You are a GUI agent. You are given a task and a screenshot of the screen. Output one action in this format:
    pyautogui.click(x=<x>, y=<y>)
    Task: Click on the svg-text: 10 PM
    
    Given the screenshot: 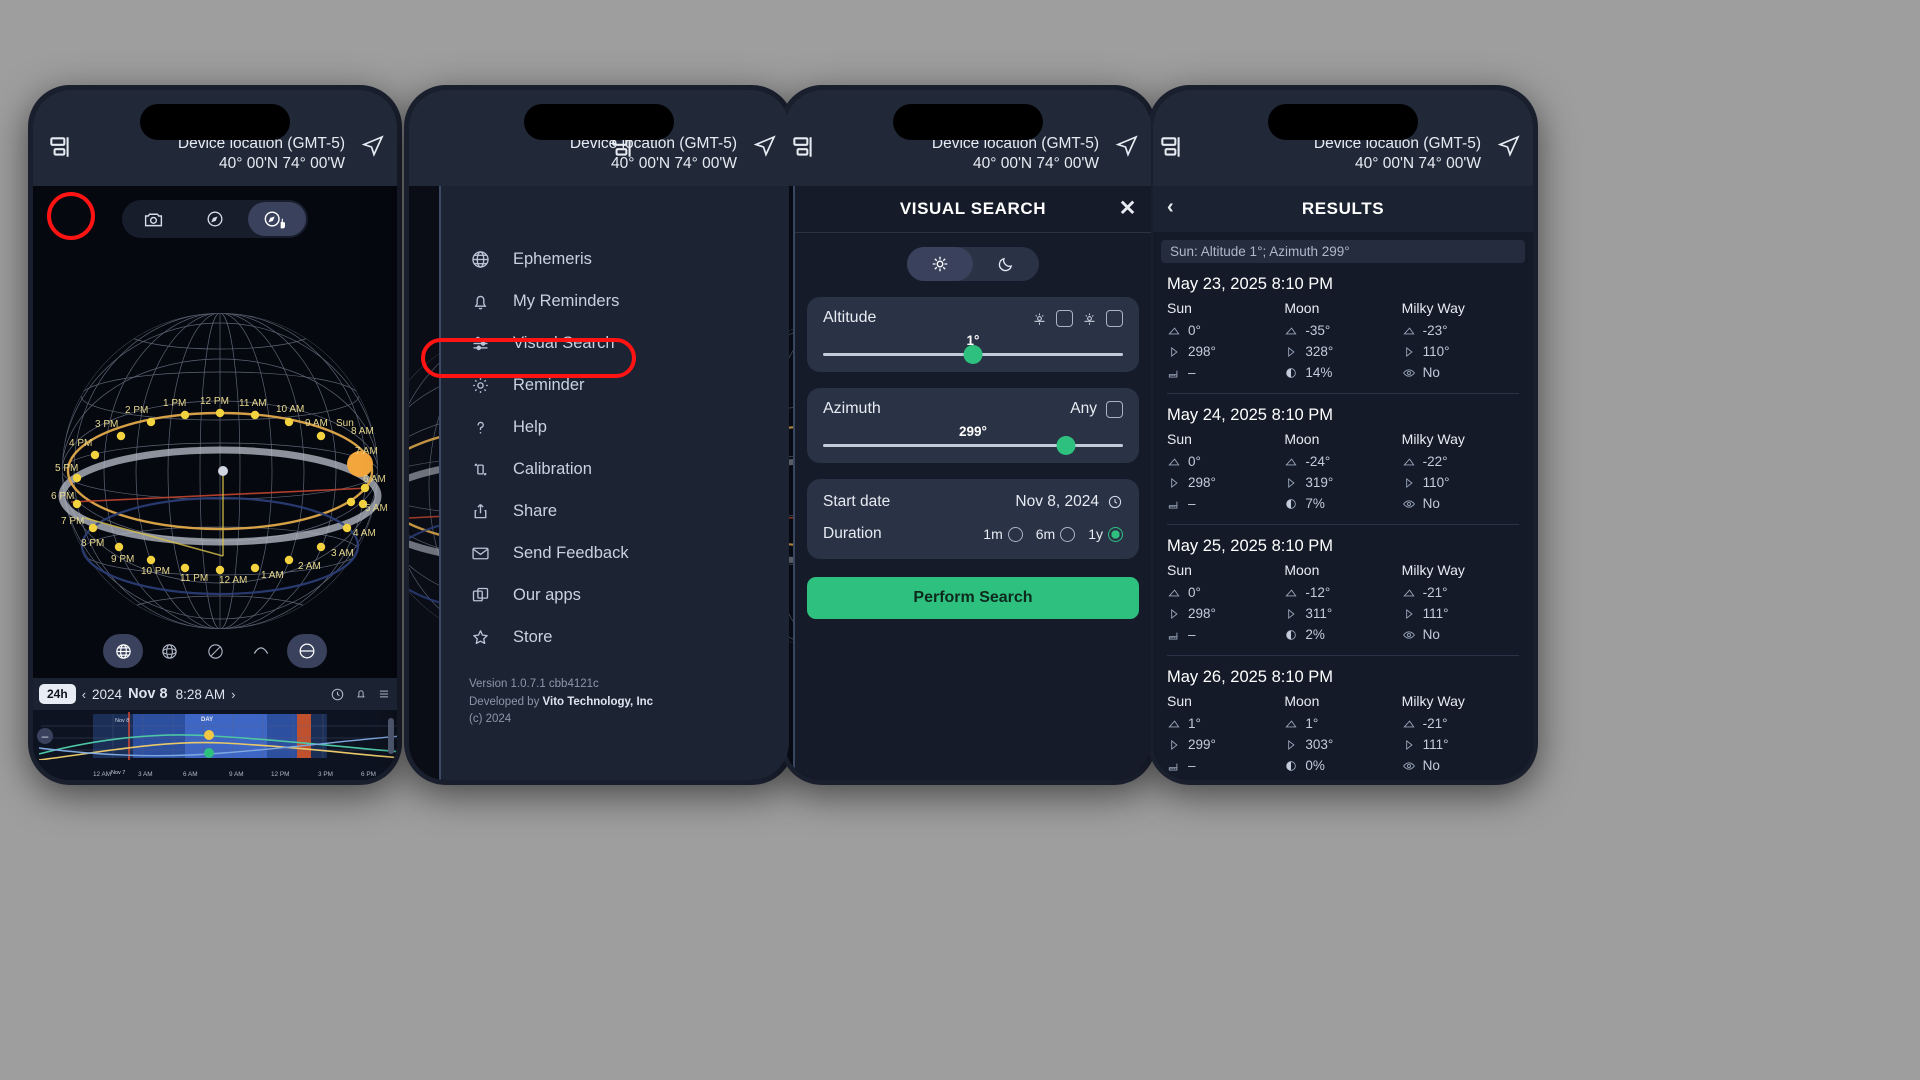 What is the action you would take?
    pyautogui.click(x=155, y=571)
    